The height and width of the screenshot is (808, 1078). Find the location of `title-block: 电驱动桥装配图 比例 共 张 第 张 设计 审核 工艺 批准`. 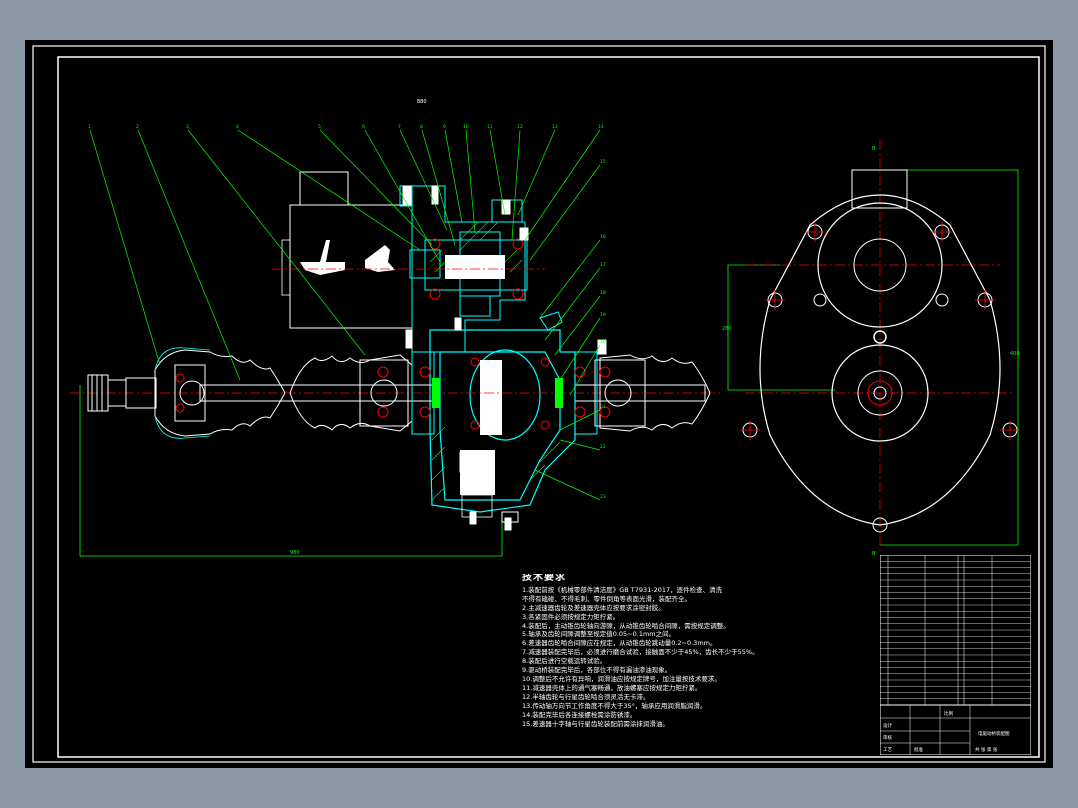

title-block: 电驱动桥装配图 比例 共 张 第 张 设计 审核 工艺 批准 is located at coordinates (955, 655).